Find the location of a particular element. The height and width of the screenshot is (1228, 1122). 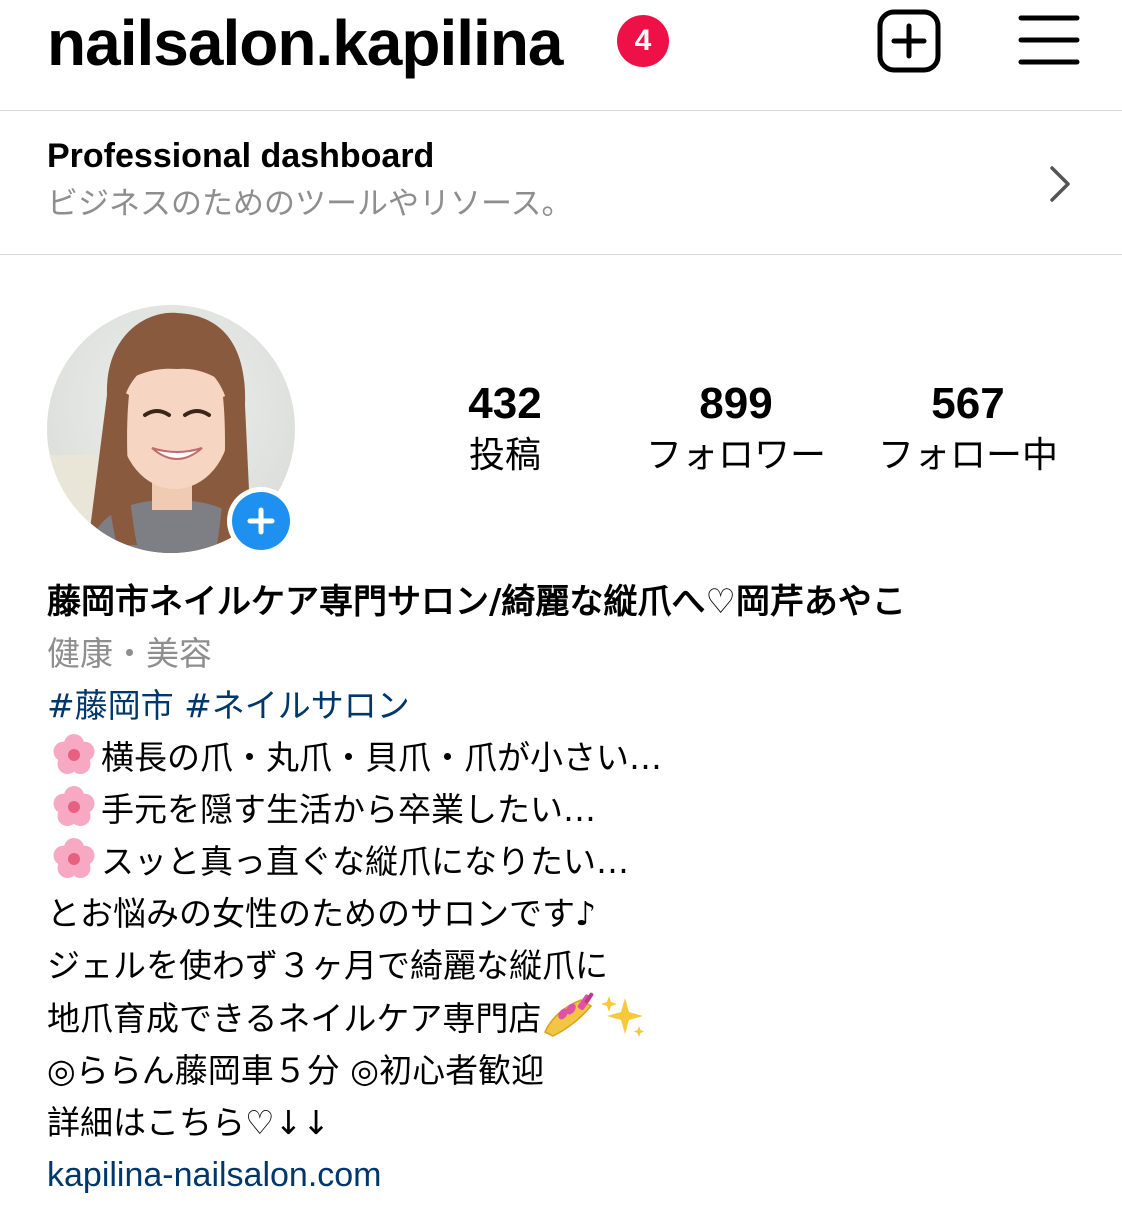

dashboard-subtitle: ビジネスのためのツールやリソース。 is located at coordinates (310, 204).